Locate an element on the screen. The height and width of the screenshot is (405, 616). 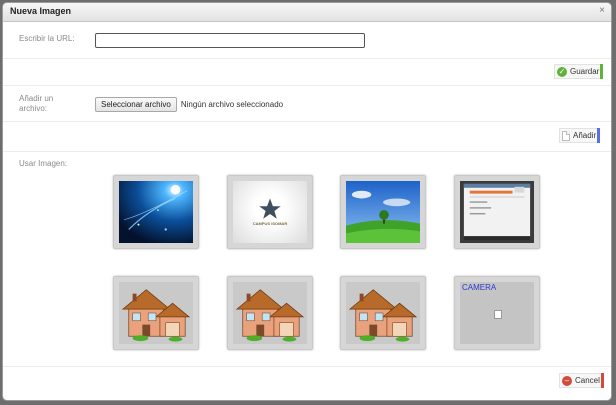
gallery-image-screenshot is located at coordinates (497, 212).